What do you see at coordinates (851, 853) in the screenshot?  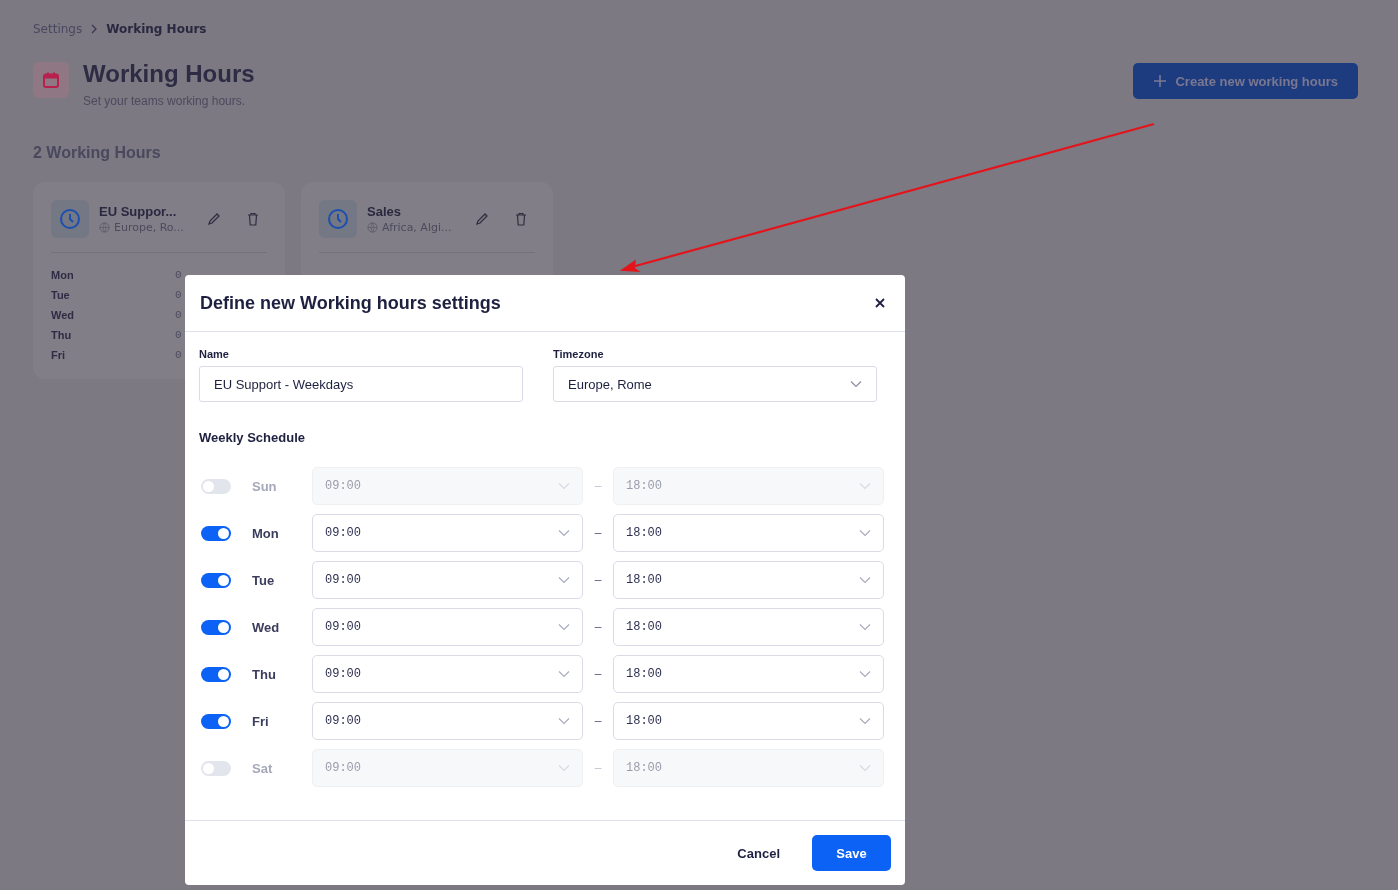 I see `save-button: Save` at bounding box center [851, 853].